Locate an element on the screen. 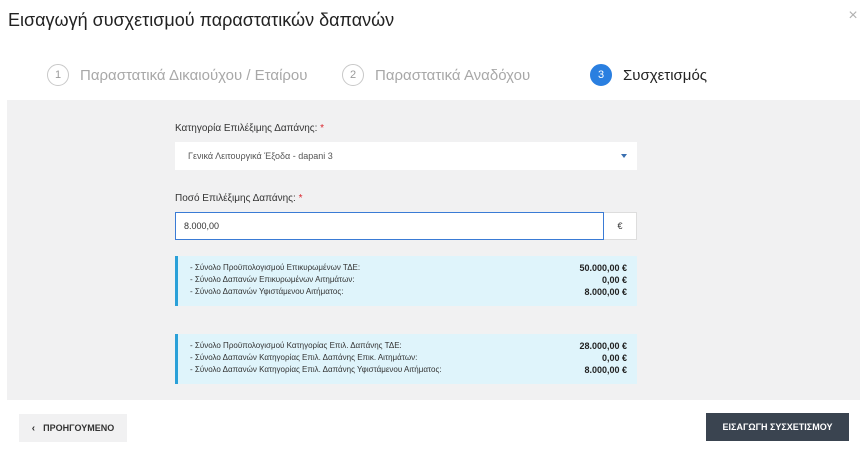 The width and height of the screenshot is (867, 457). step-number: 3 is located at coordinates (601, 75).